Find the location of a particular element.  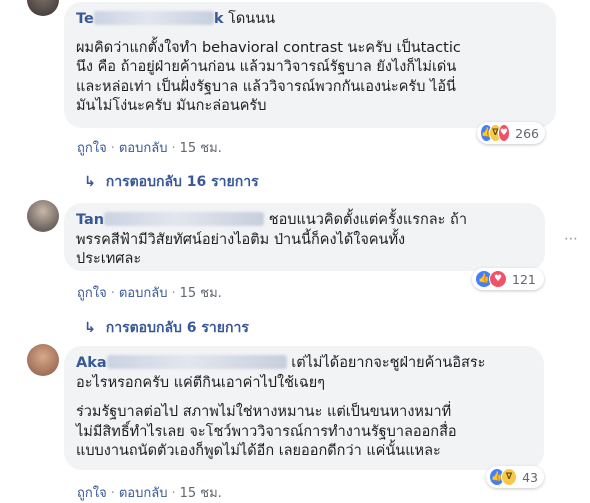

reaction-summary: 👍 ∇ 43 is located at coordinates (515, 477).